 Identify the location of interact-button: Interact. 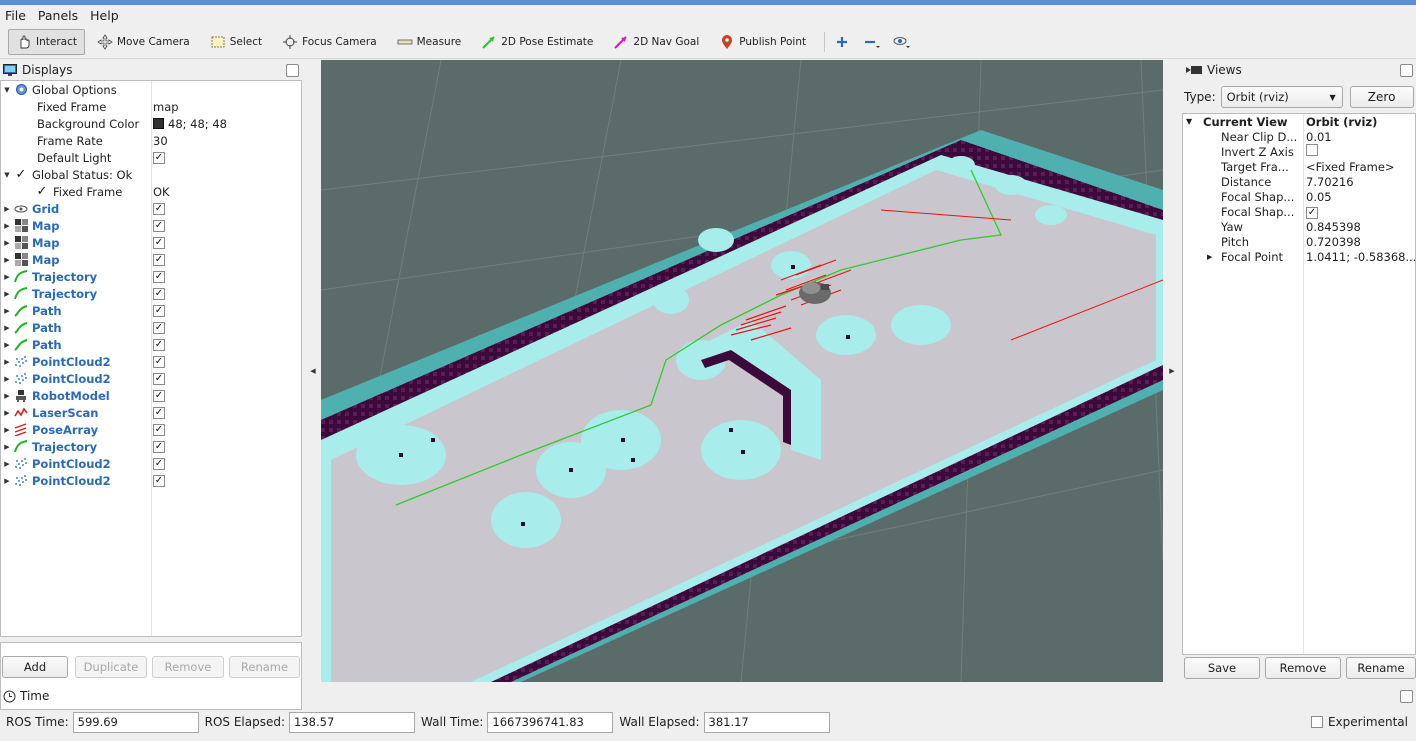
(46, 41).